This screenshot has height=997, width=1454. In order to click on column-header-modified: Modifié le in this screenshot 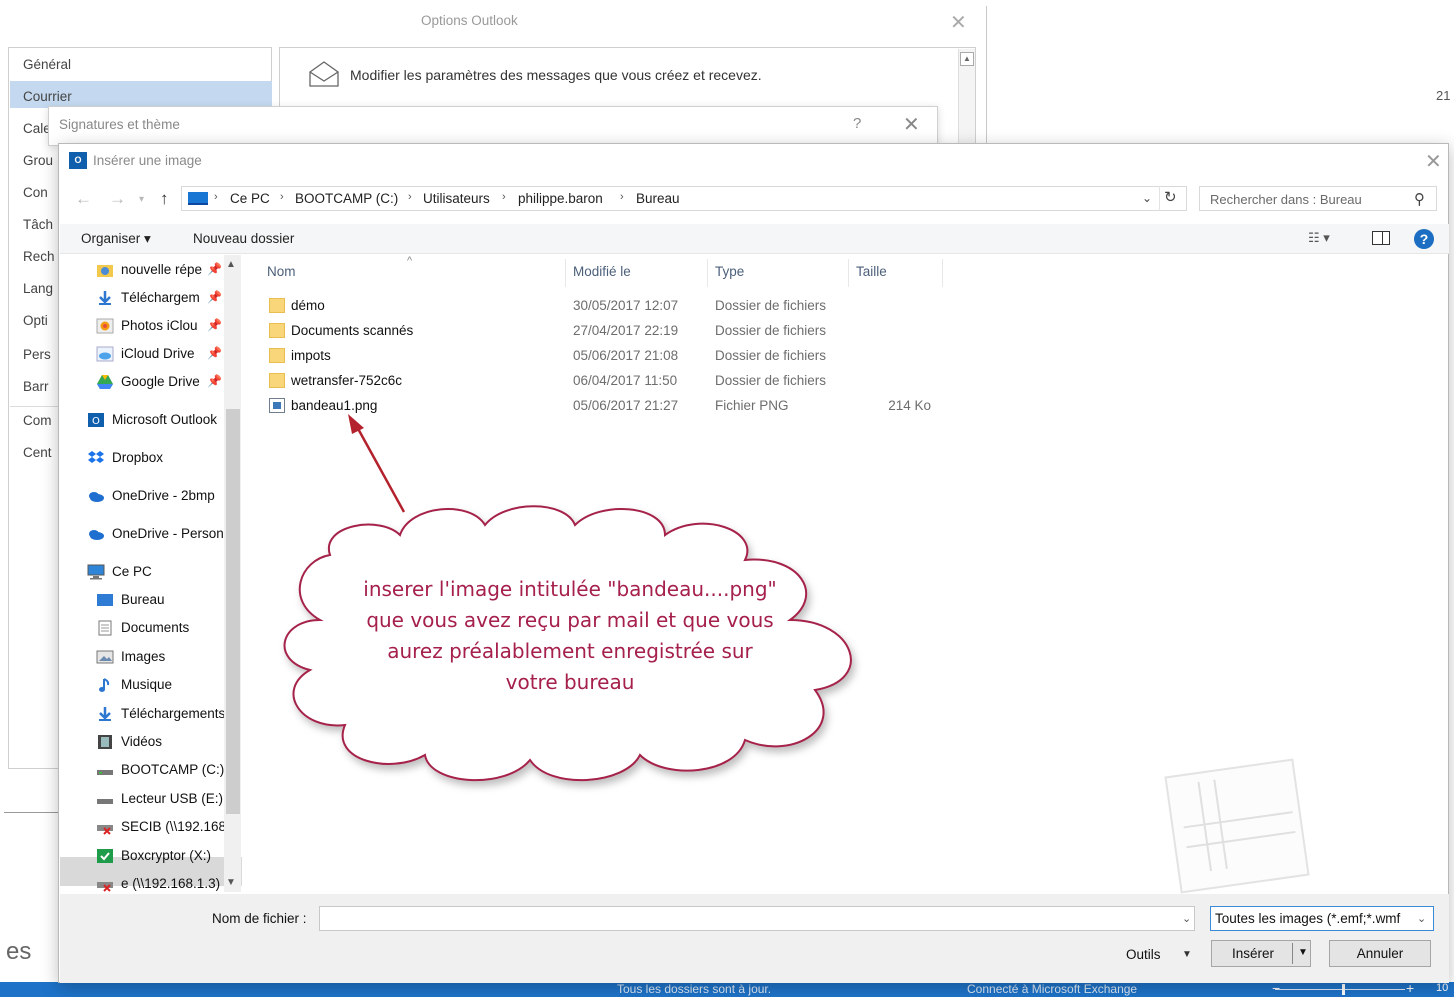, I will do `click(602, 271)`.